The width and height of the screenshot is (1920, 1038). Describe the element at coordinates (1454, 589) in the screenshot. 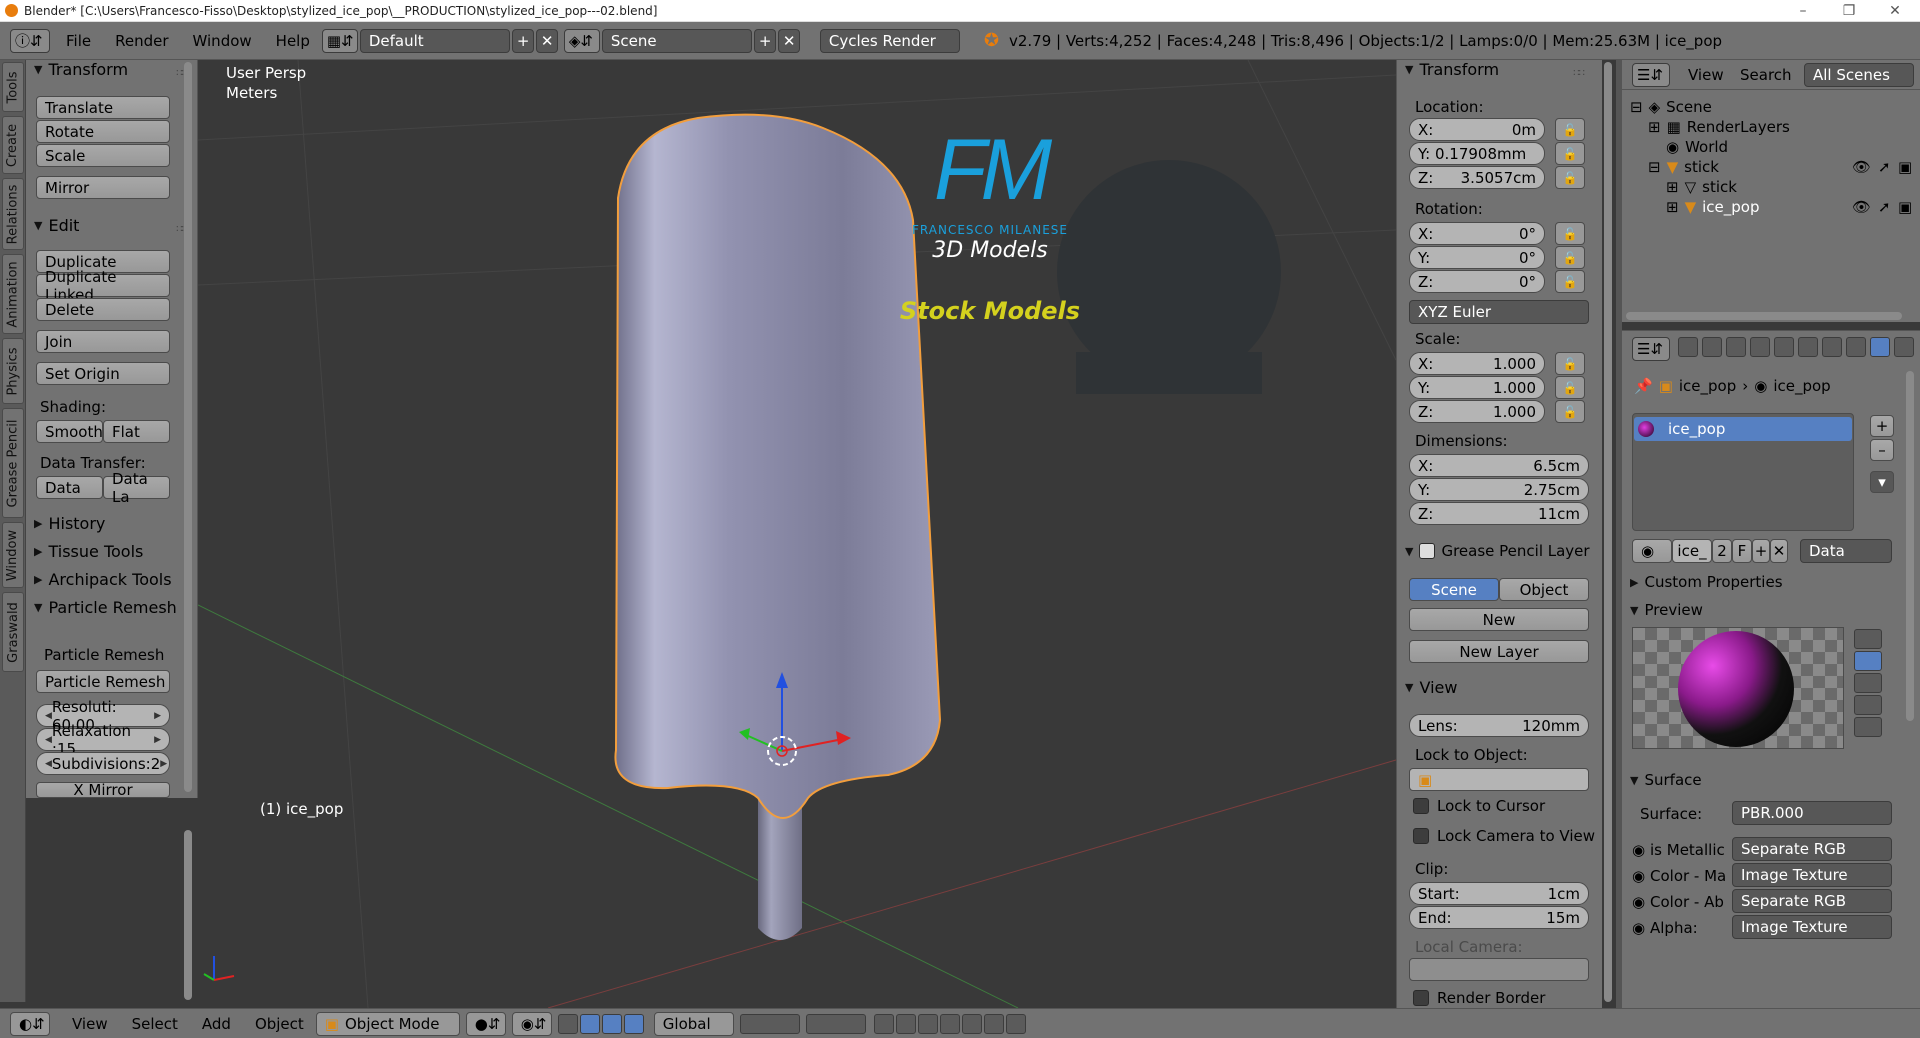

I see `gp-scene-button: Scene` at that location.